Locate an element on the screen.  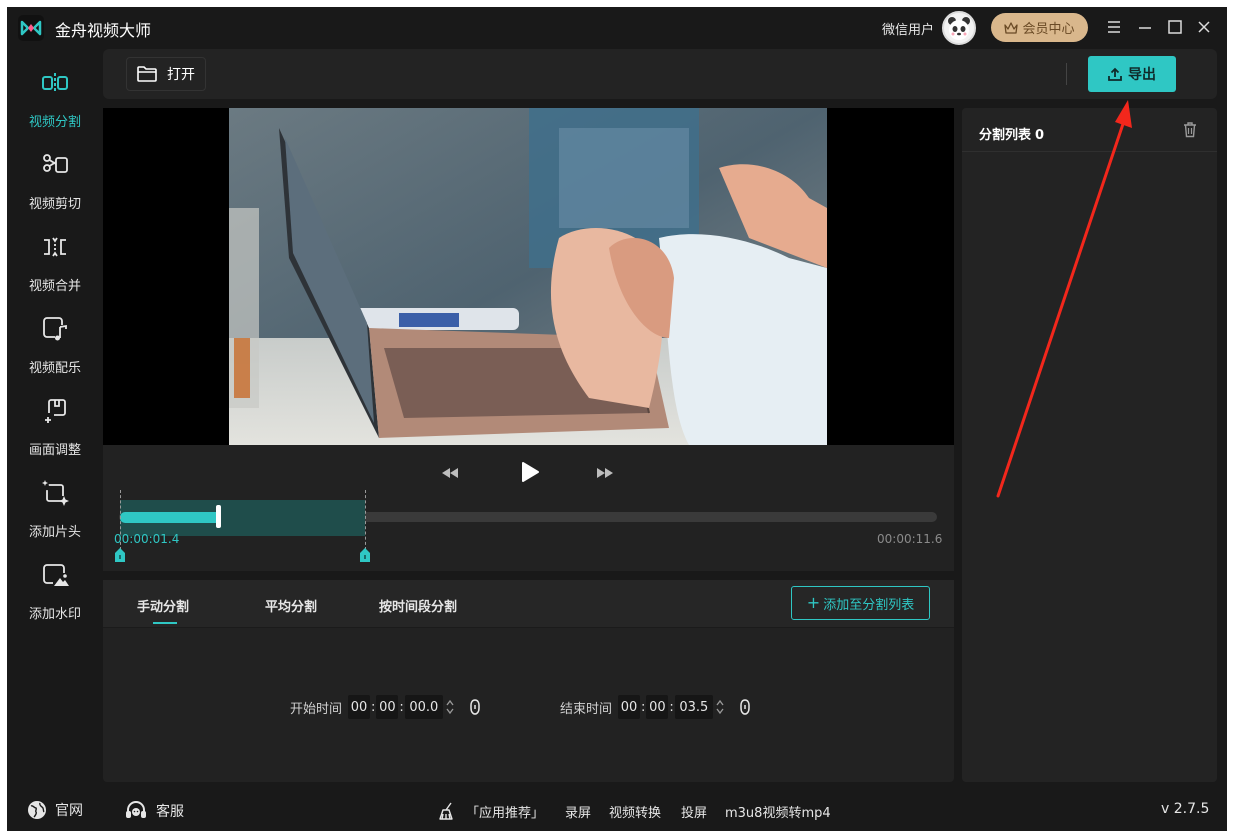
toolbar-divider is located at coordinates (1066, 74).